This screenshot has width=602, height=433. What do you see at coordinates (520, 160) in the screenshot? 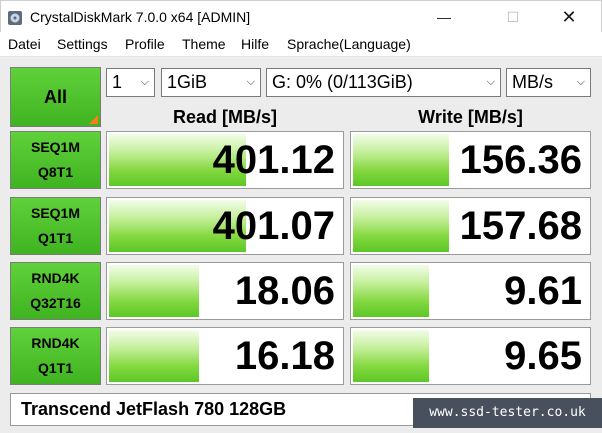
I see `write-value: 156.36` at bounding box center [520, 160].